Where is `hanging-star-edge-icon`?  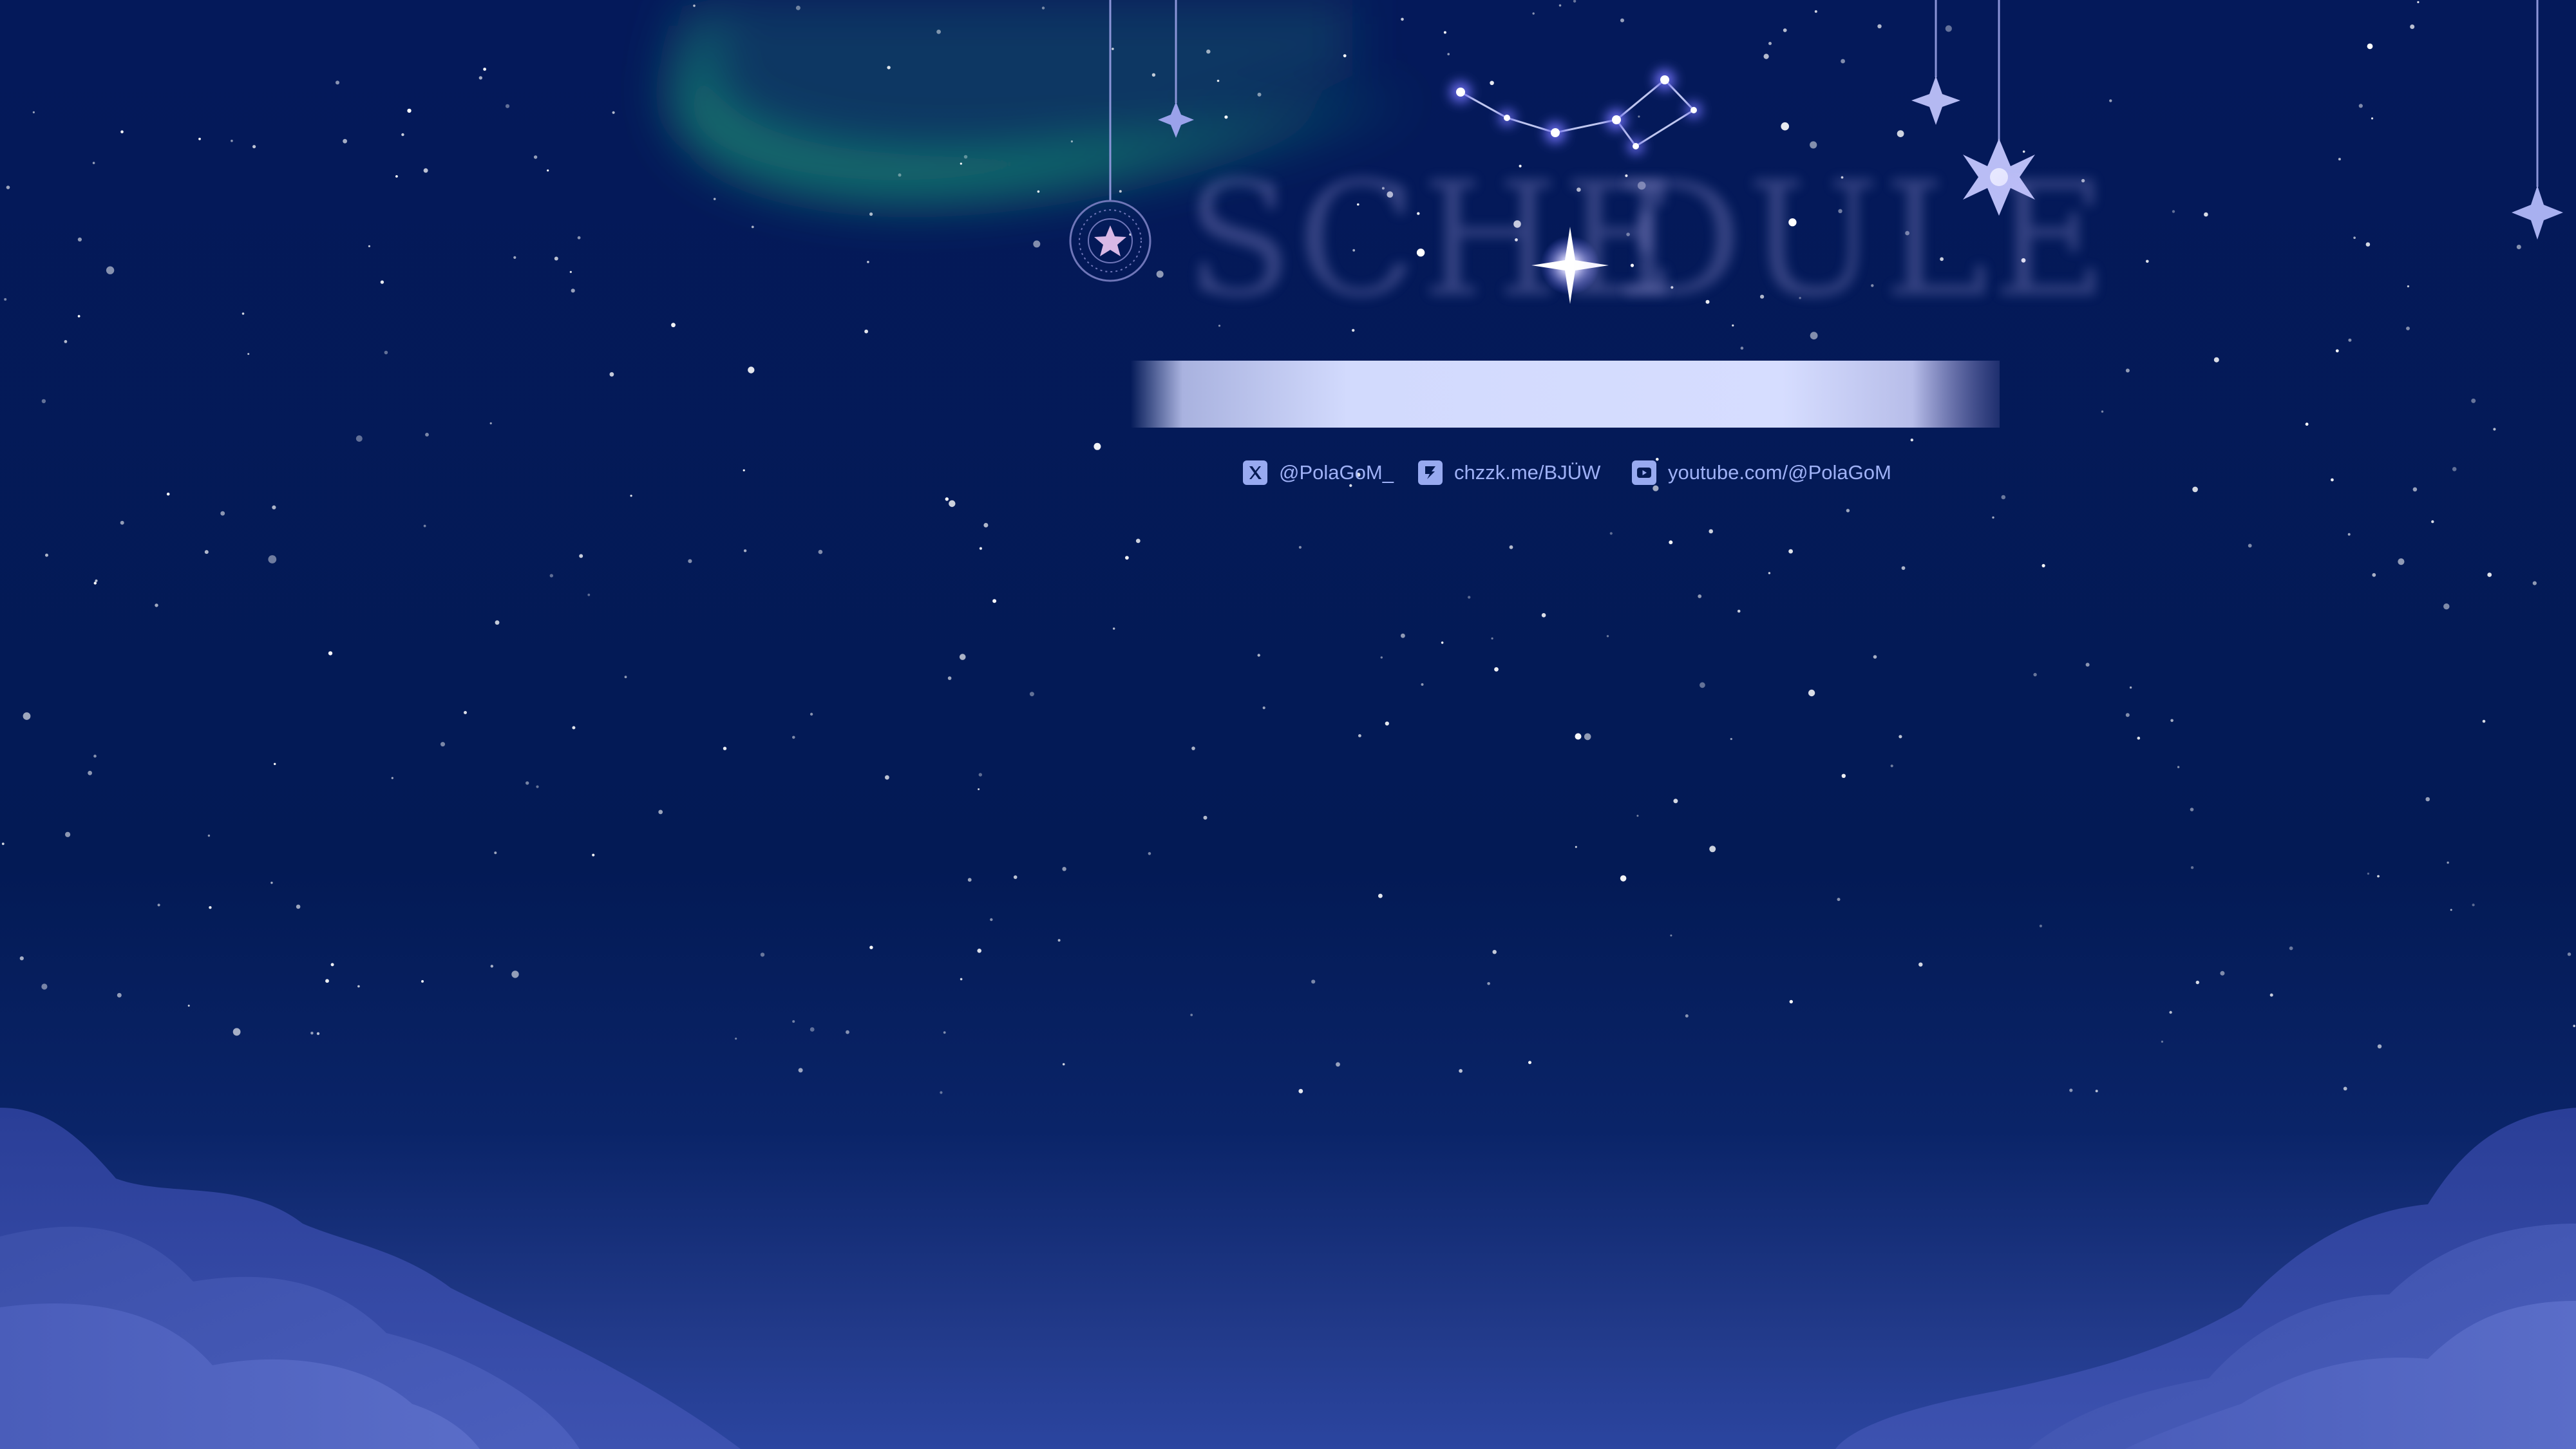 hanging-star-edge-icon is located at coordinates (2537, 213).